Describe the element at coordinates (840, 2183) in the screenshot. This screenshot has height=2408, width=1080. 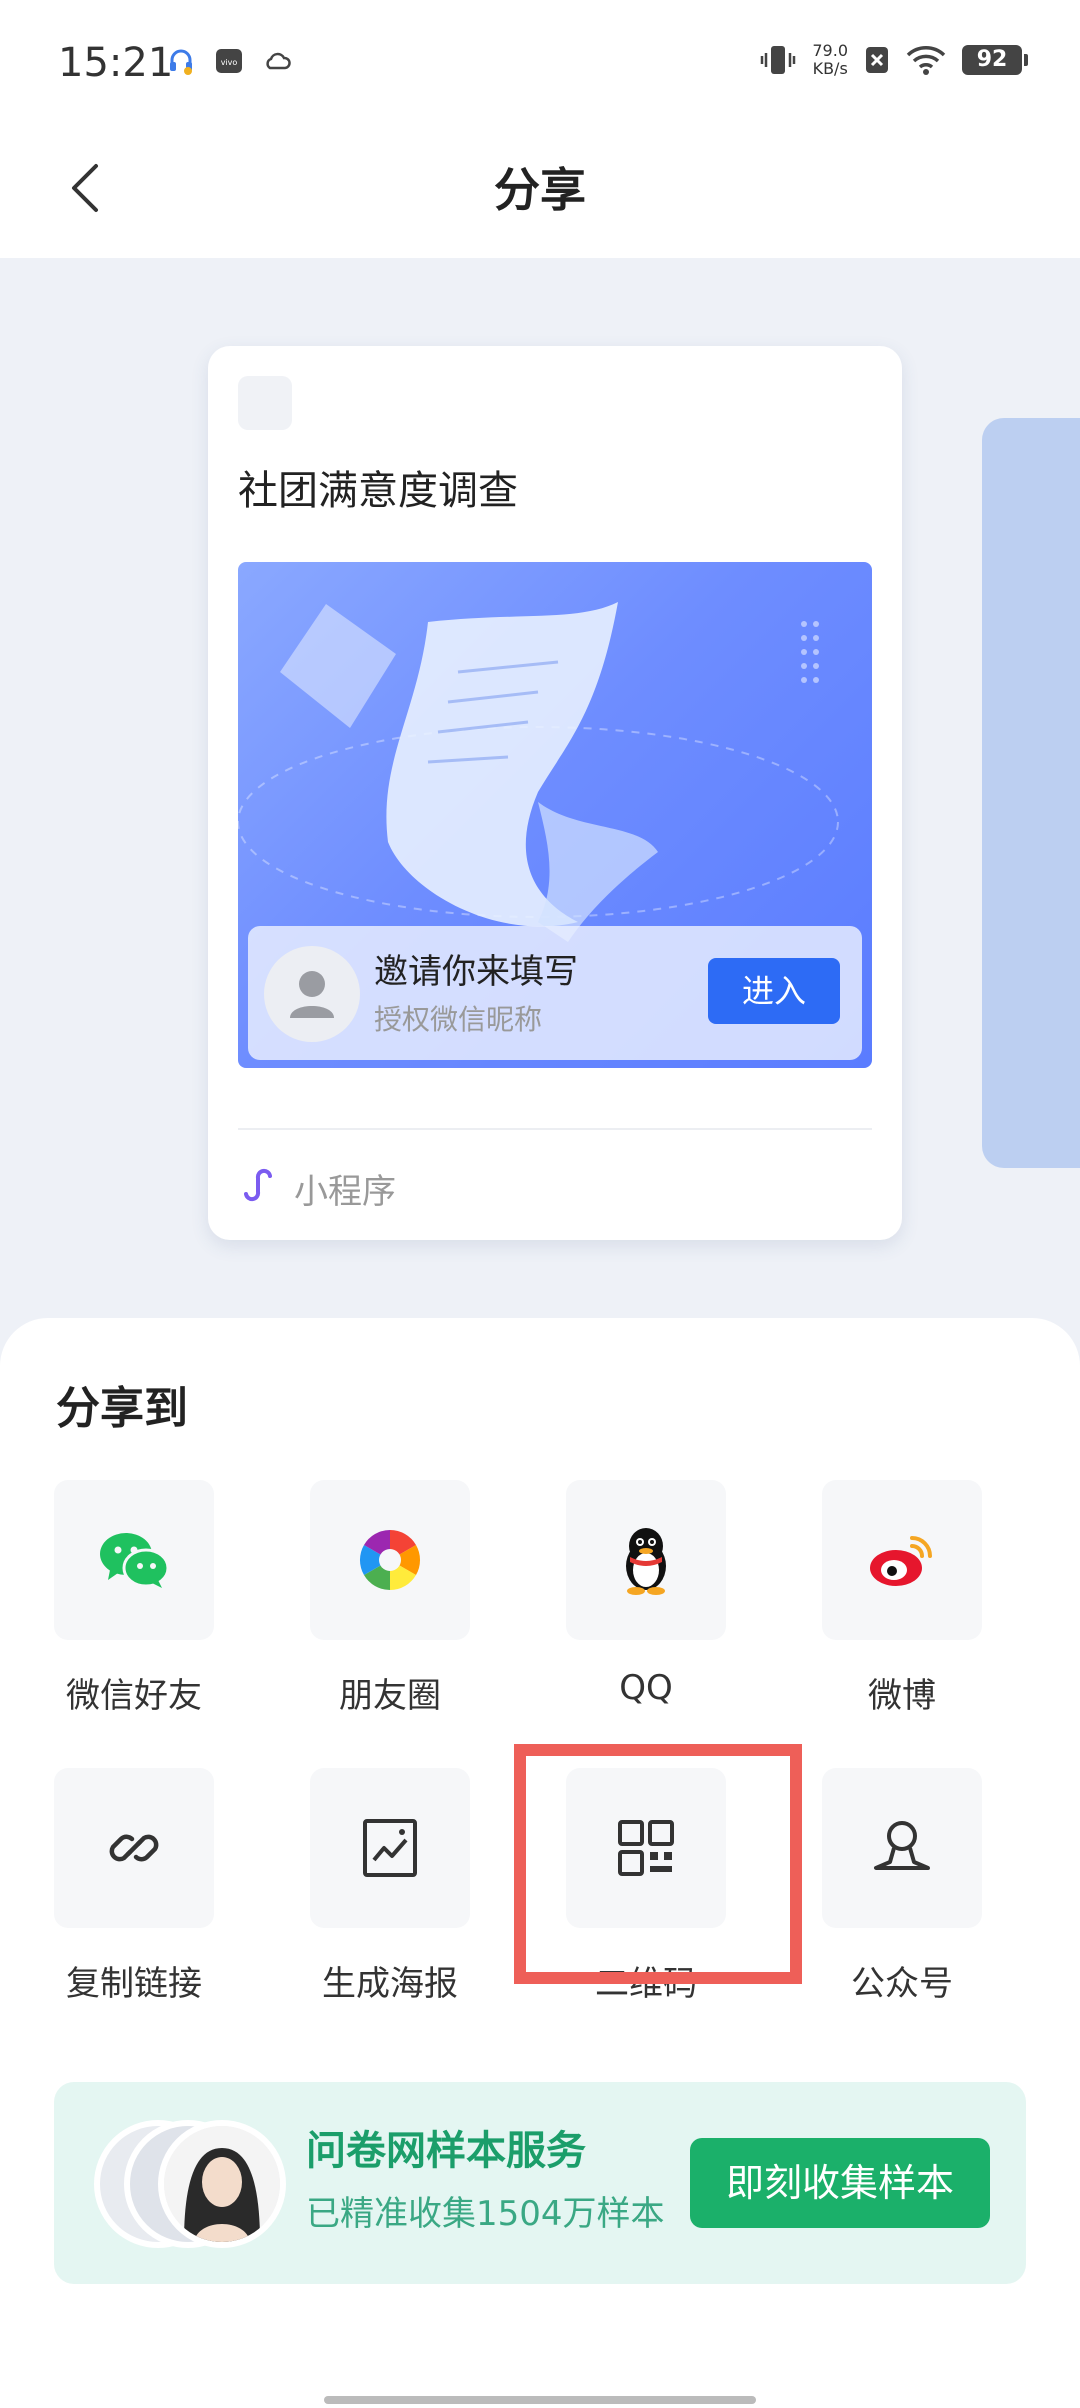
I see `collect-samples-button: 即刻收集样本` at that location.